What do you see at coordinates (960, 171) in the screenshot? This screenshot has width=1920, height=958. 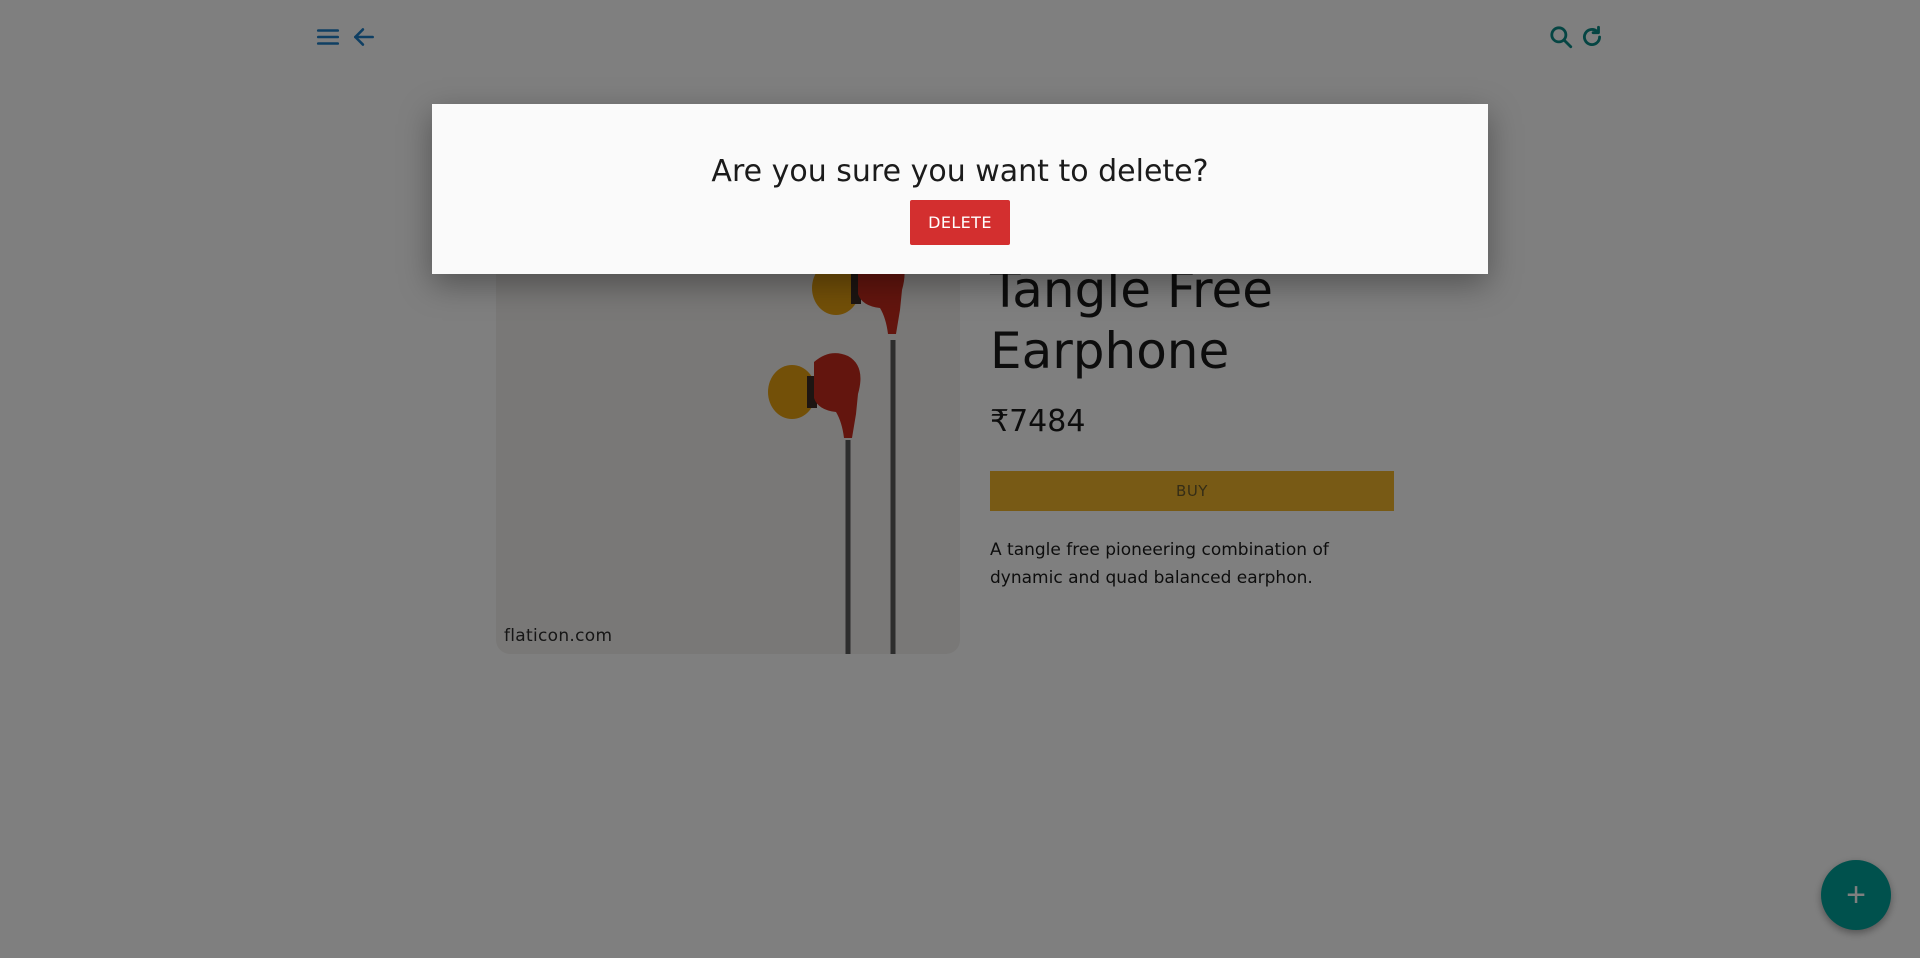 I see `dialog-message: Are you sure you want to delete?` at bounding box center [960, 171].